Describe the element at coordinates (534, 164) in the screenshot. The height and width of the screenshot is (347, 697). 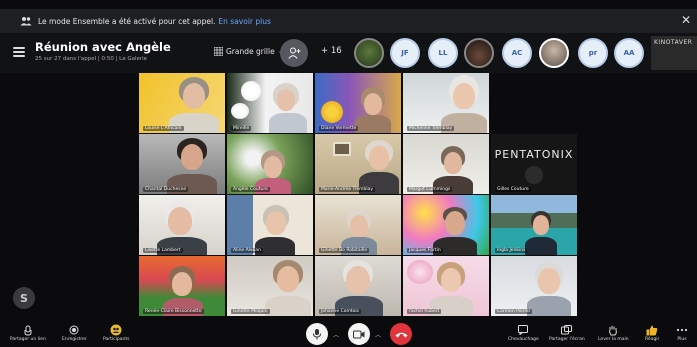
I see `participant-tile: PENTATONIX Gilles Couture` at that location.